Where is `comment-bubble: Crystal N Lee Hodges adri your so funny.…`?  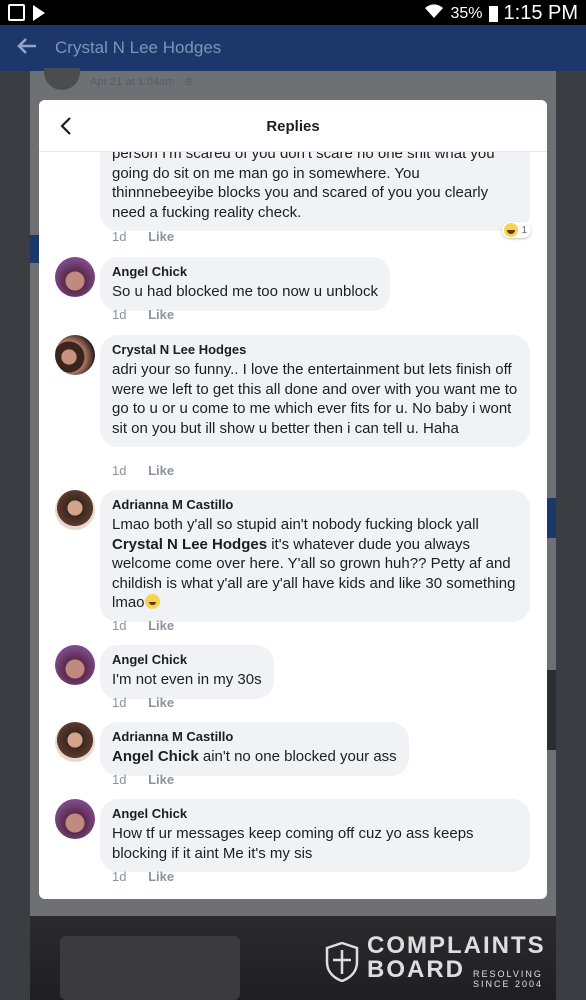
comment-bubble: Crystal N Lee Hodges adri your so funny.… is located at coordinates (315, 391).